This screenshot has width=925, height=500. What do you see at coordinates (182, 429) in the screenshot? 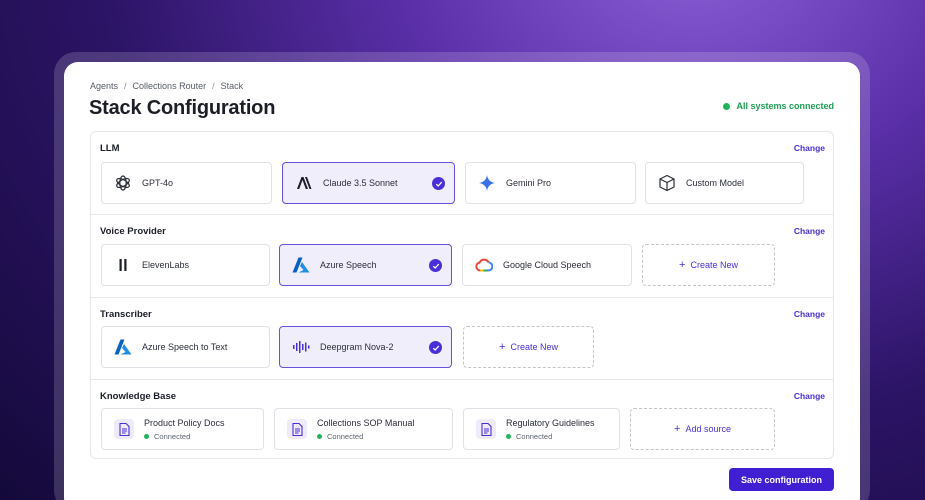
I see `kb-item-product-policy: Product Policy Docs Connected` at bounding box center [182, 429].